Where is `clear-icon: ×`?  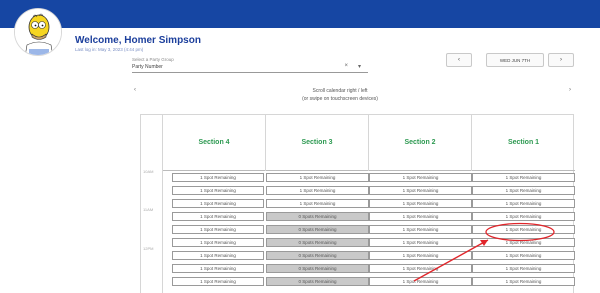 clear-icon: × is located at coordinates (346, 66).